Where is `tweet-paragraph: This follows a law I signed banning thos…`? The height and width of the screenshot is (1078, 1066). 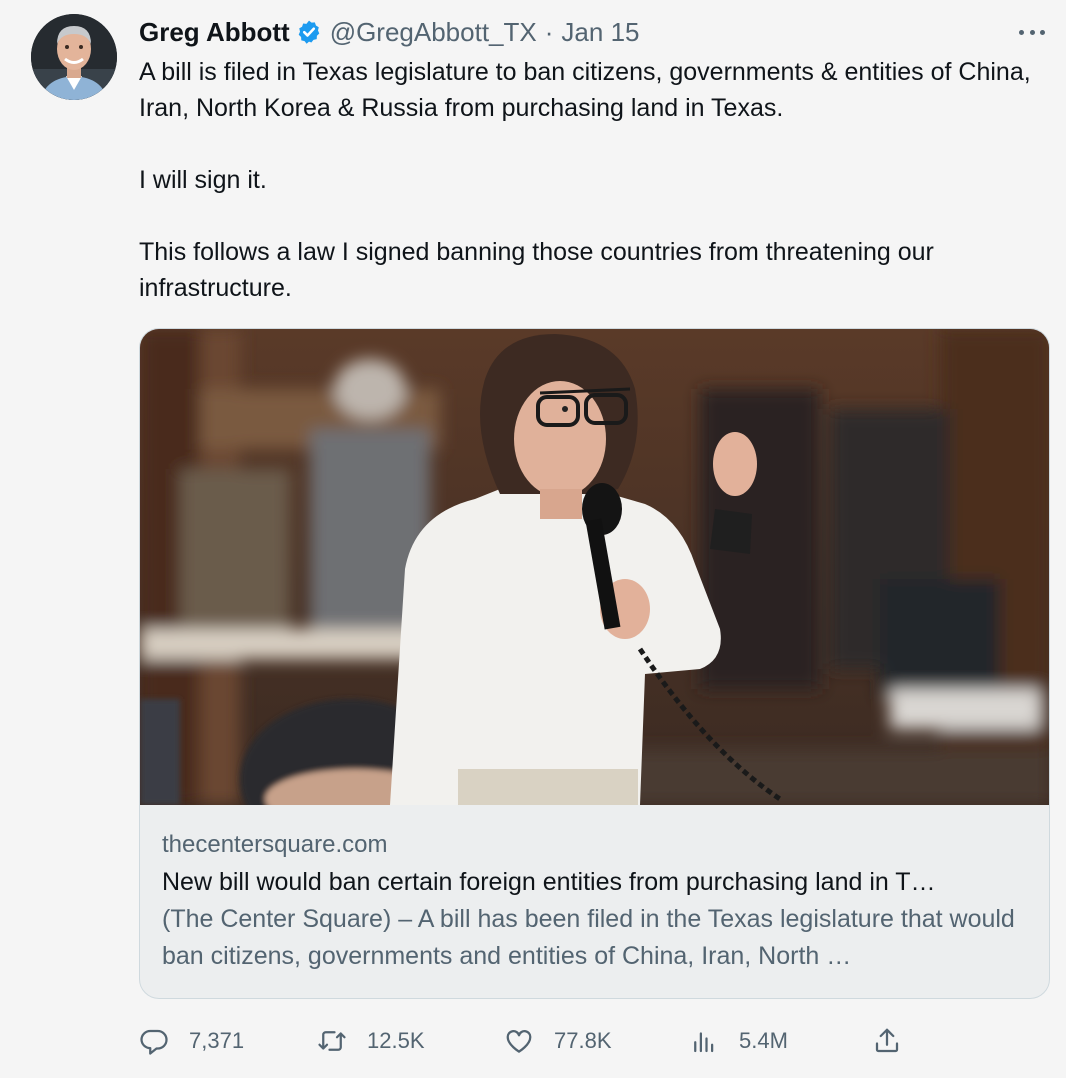 tweet-paragraph: This follows a law I signed banning thos… is located at coordinates (536, 270).